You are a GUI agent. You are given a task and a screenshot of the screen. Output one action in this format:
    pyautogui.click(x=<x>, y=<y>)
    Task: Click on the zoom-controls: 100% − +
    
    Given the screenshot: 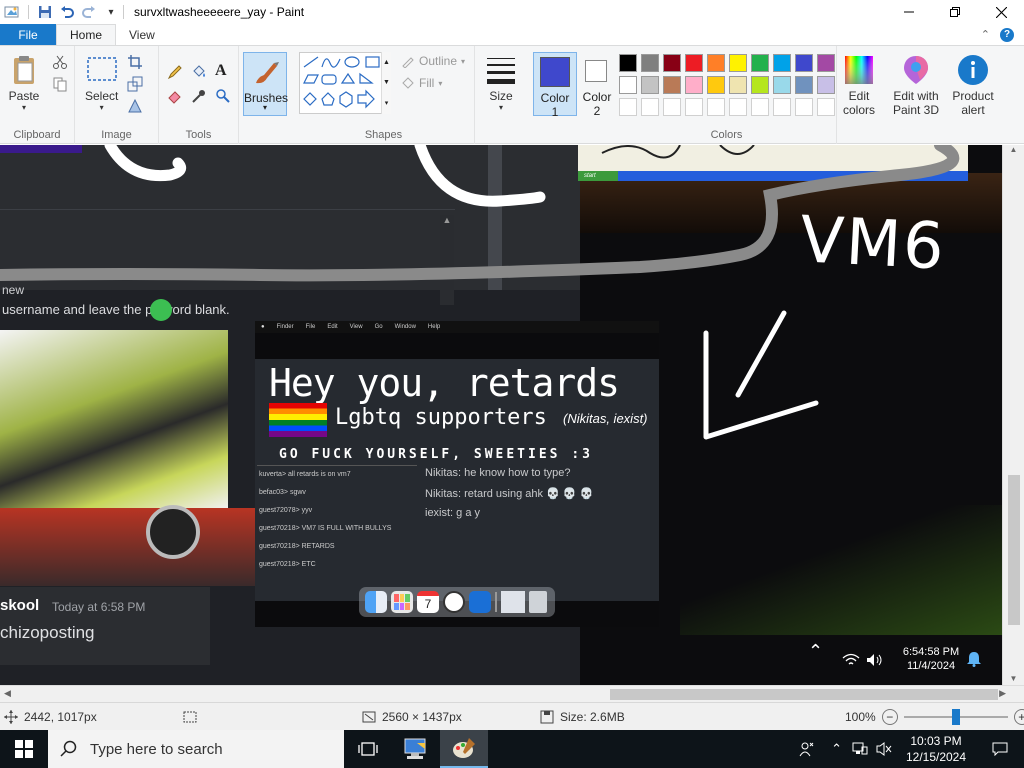 What is the action you would take?
    pyautogui.click(x=934, y=716)
    